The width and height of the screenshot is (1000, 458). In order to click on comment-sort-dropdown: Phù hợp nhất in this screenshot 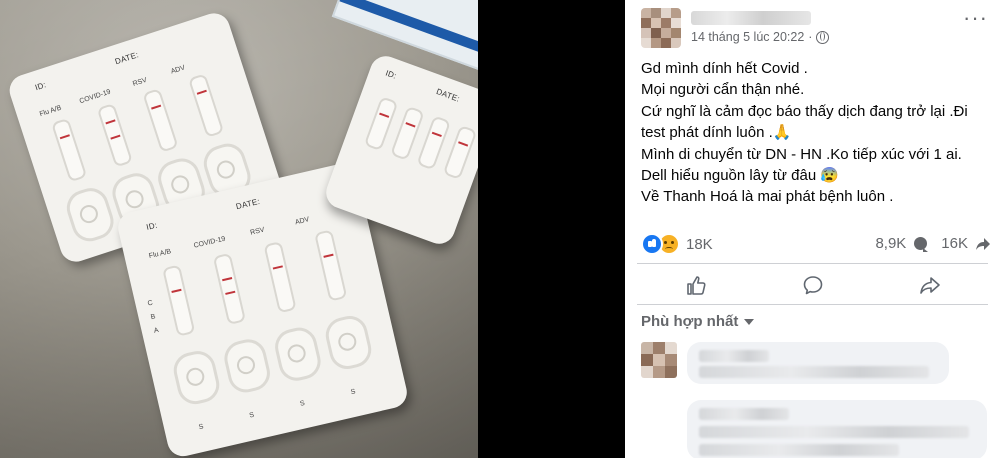, I will do `click(698, 321)`.